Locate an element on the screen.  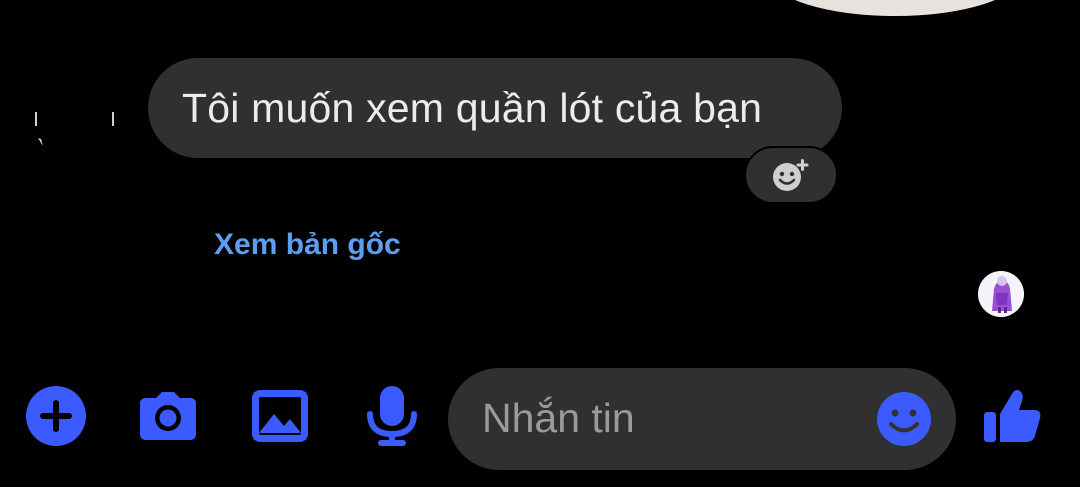
received-message-bubble: Tôi muốn xem quần lót của bạn is located at coordinates (495, 108).